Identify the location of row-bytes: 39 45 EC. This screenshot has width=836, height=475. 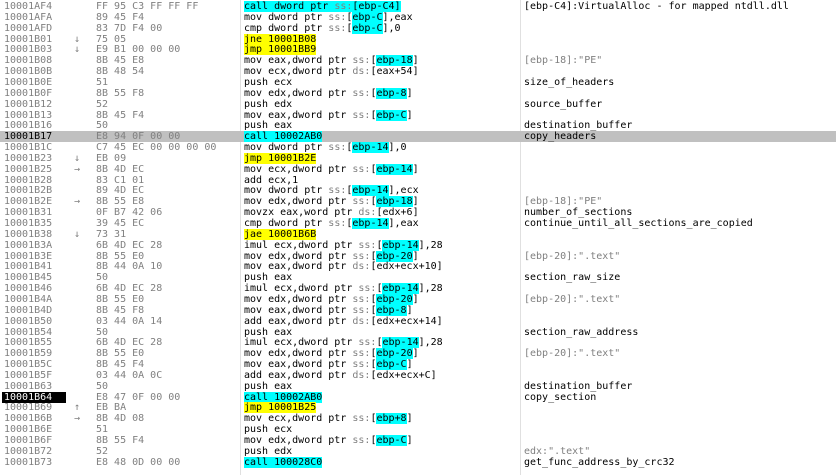
(120, 223).